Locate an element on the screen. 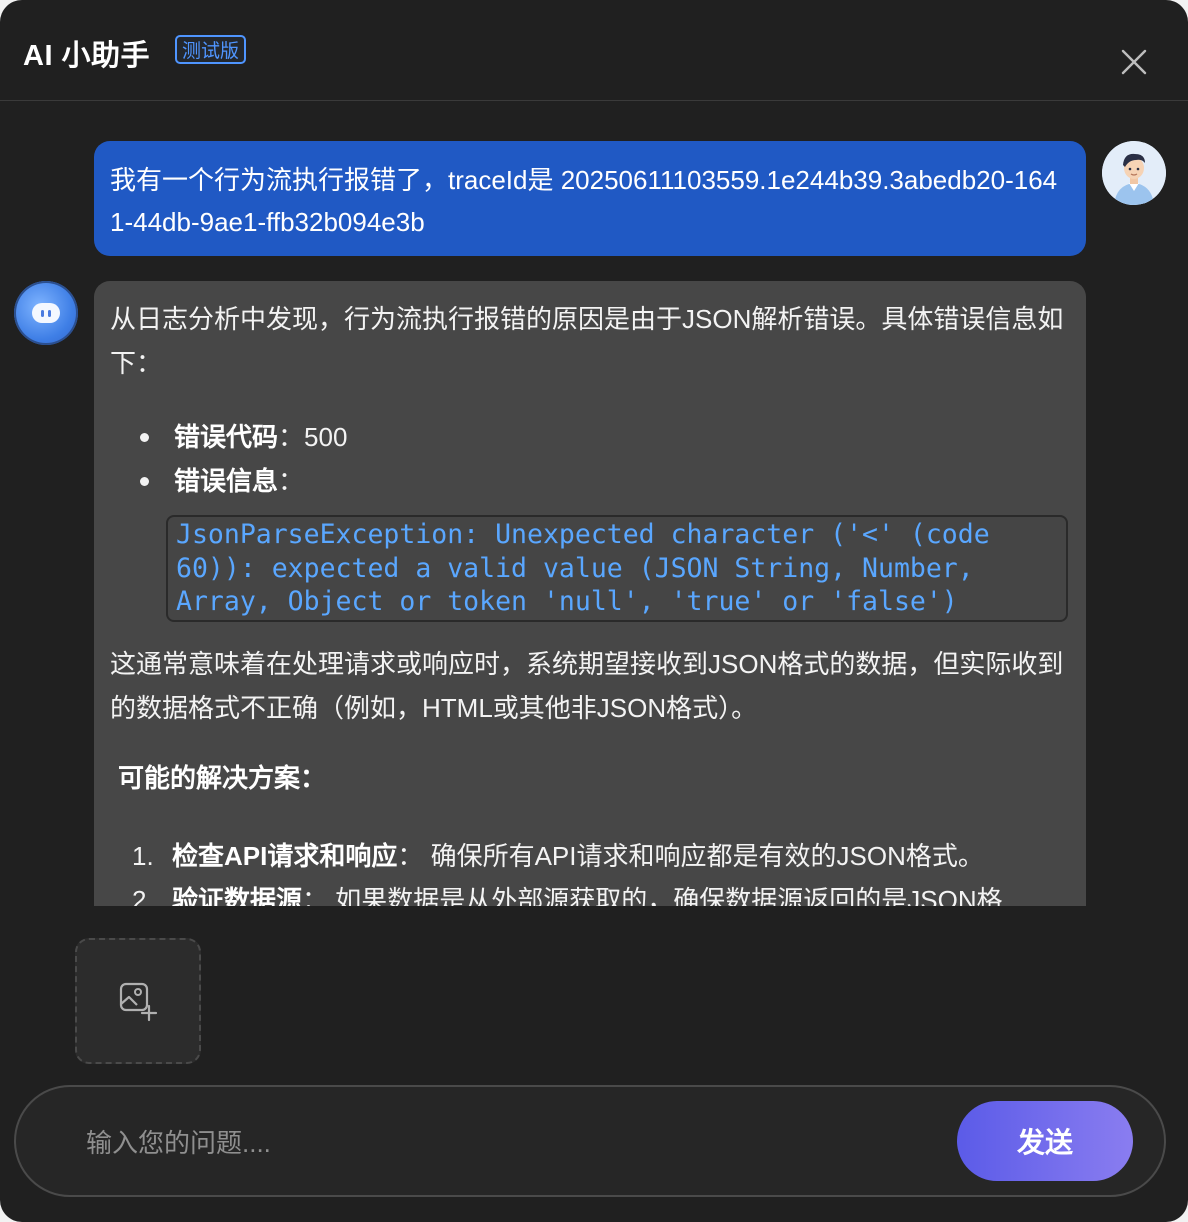  list-number: 1. is located at coordinates (143, 855).